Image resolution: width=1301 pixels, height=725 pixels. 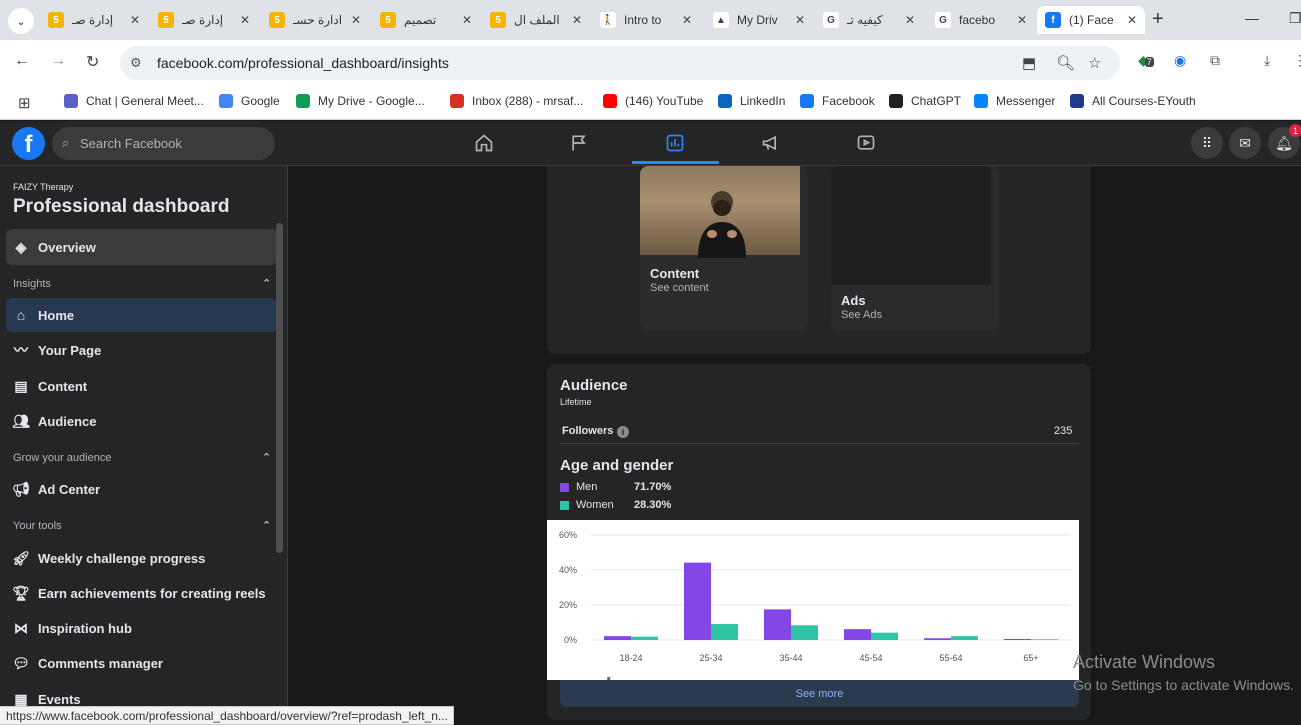 I want to click on extension-shield-icon: ◆7, so click(x=1146, y=60).